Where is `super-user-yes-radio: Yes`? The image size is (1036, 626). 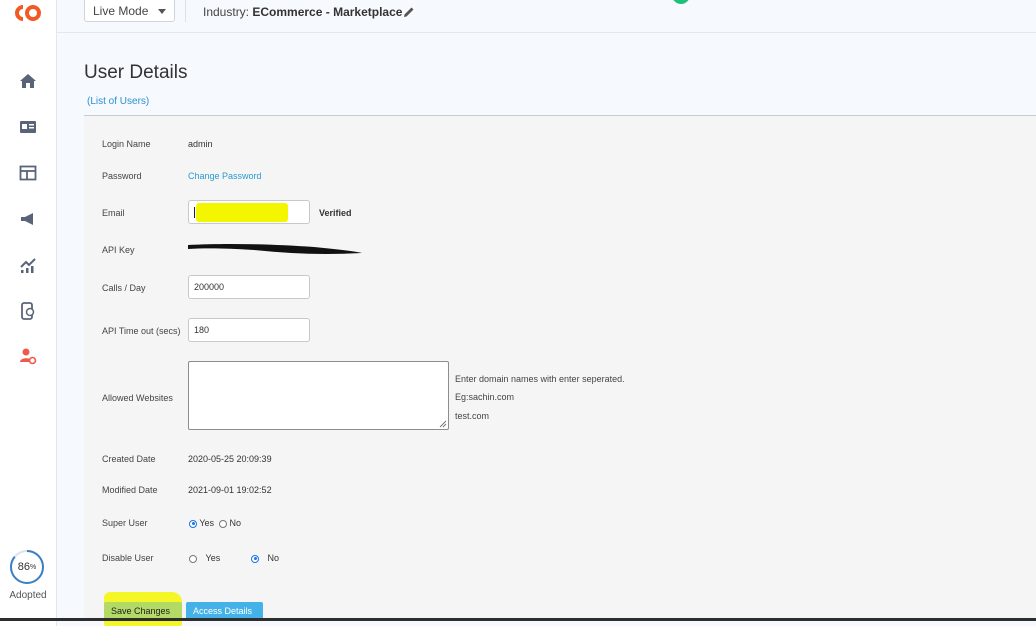 super-user-yes-radio: Yes is located at coordinates (201, 523).